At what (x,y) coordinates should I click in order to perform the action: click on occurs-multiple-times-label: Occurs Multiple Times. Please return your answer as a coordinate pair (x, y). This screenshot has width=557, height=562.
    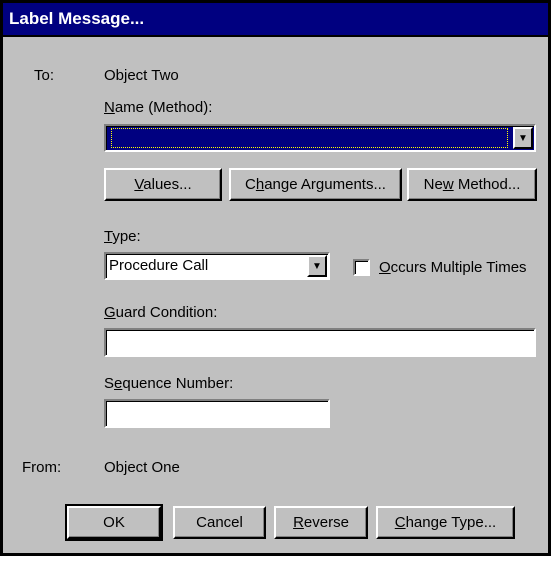
    Looking at the image, I should click on (453, 268).